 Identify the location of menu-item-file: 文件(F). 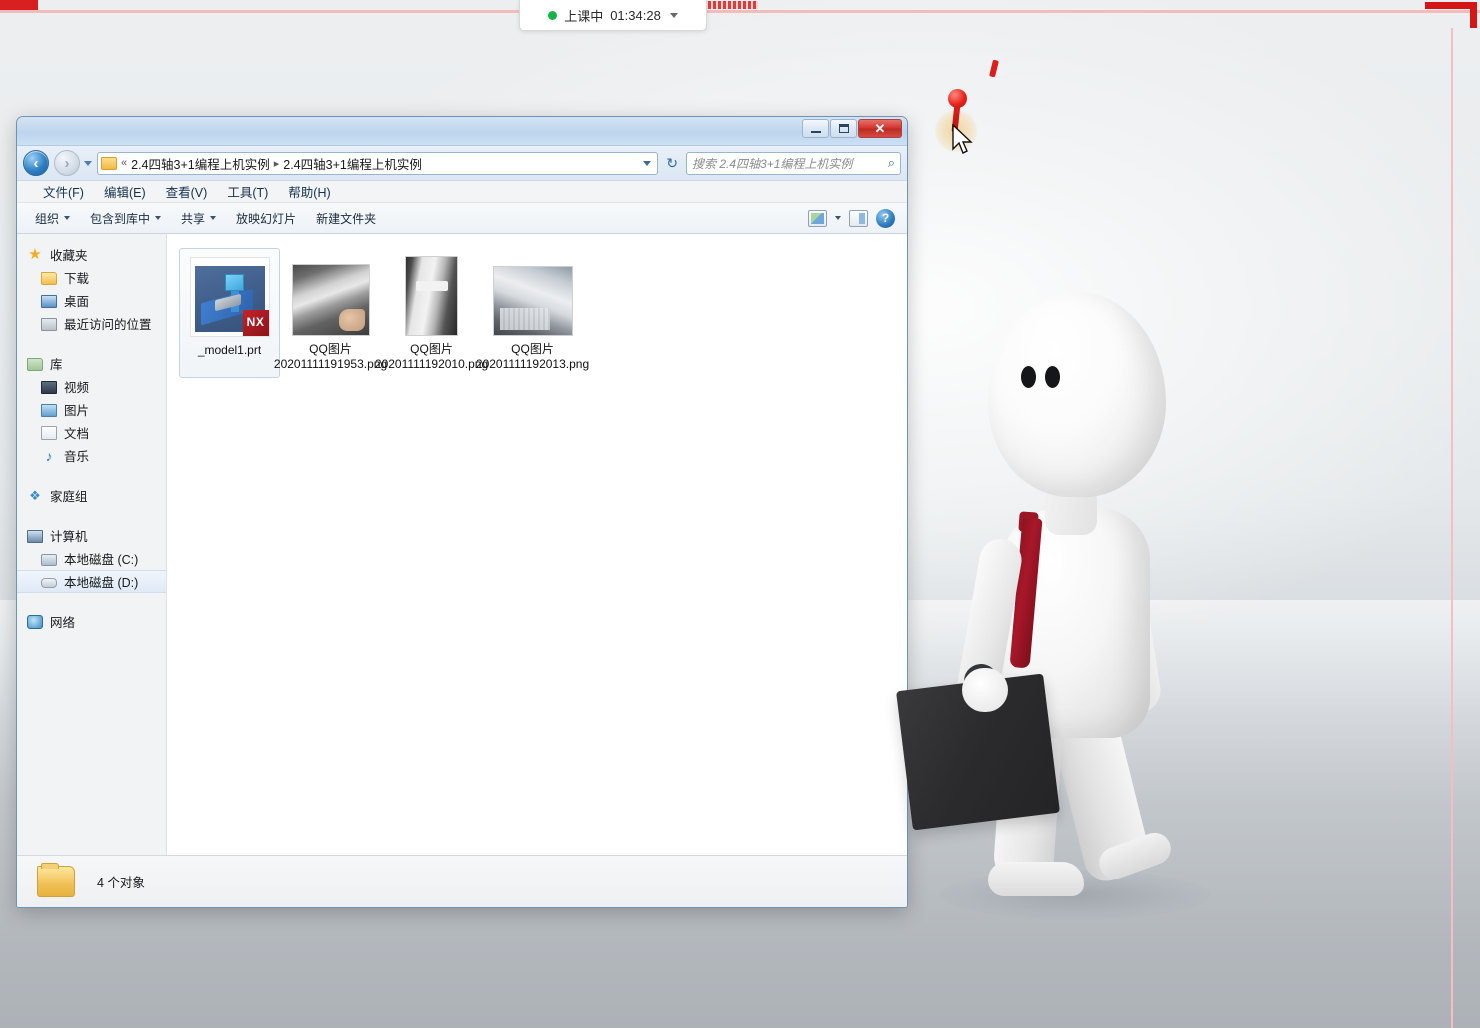
(63, 191).